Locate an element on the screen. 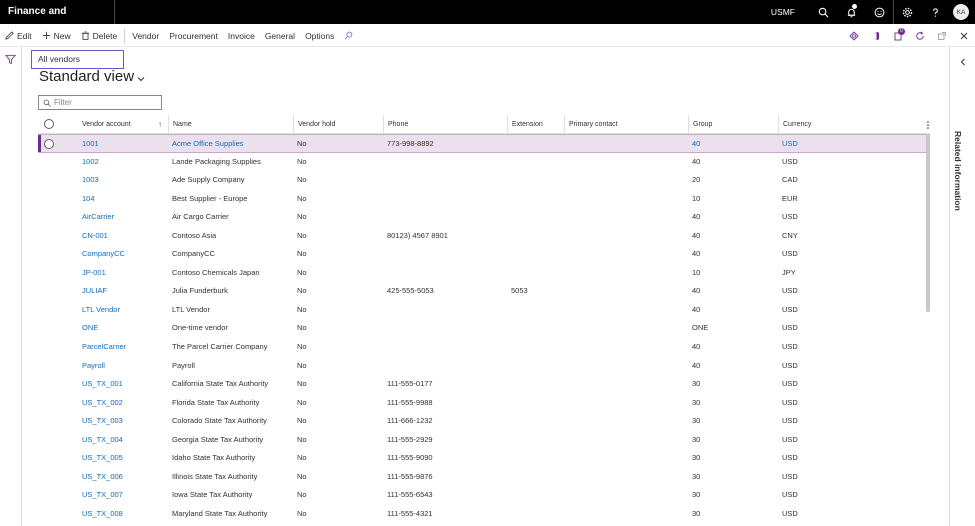 The height and width of the screenshot is (526, 975). options-tab: Options is located at coordinates (319, 36).